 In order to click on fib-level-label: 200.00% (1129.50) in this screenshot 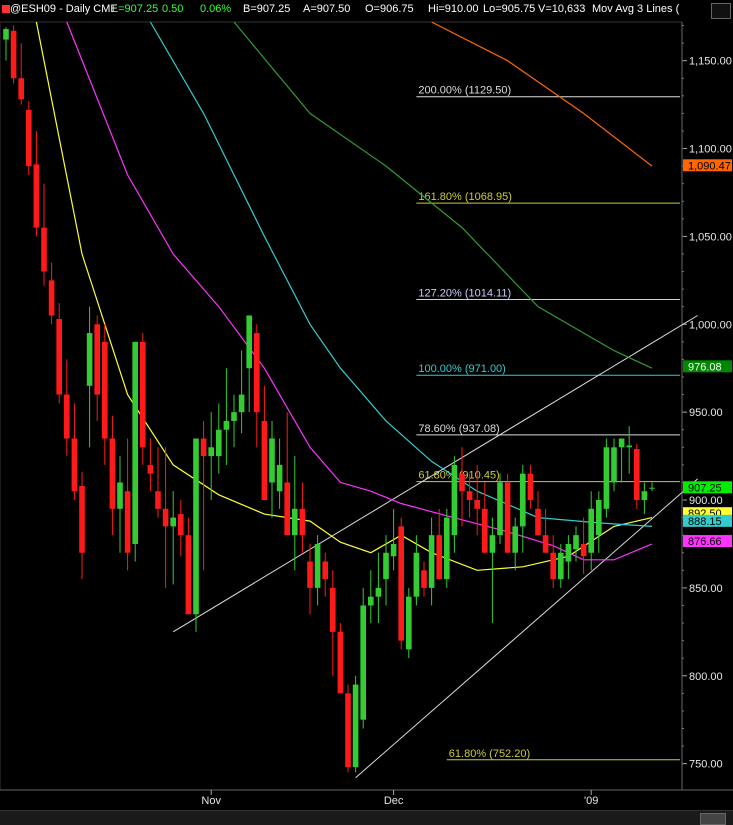, I will do `click(464, 91)`.